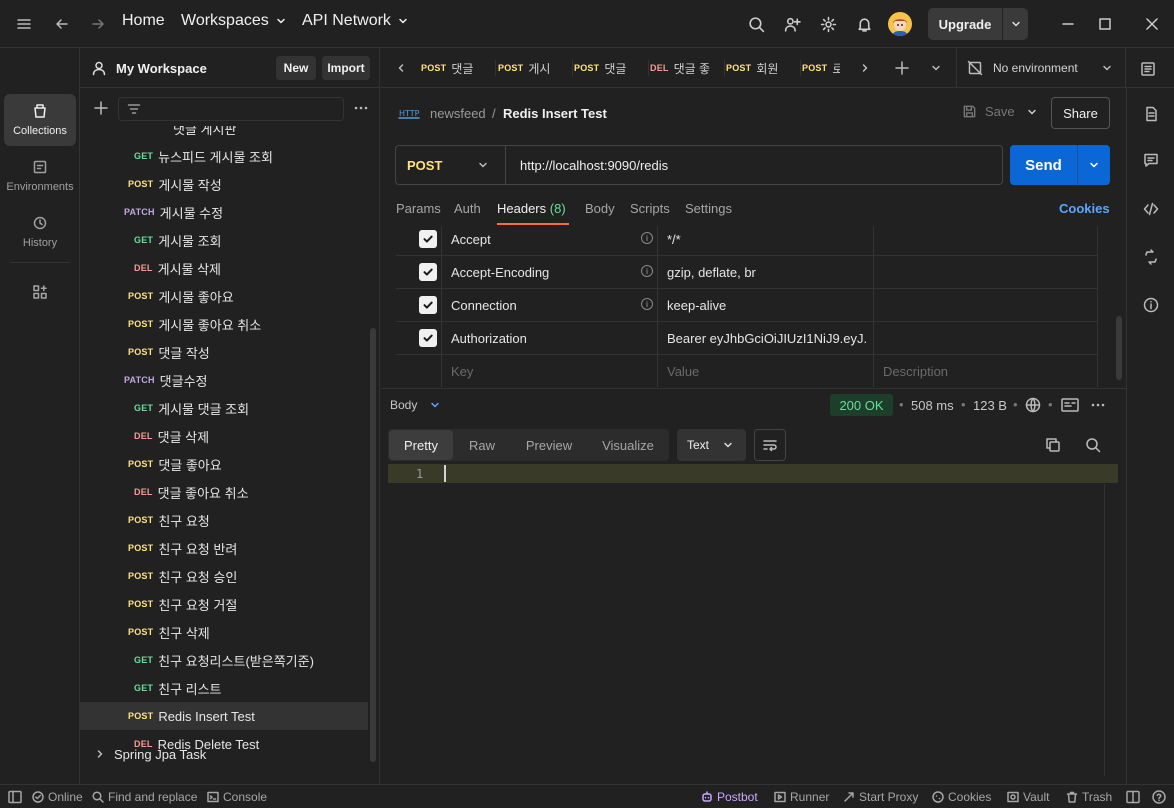 This screenshot has height=808, width=1174. I want to click on sidebar-request-item: DEL 댓글 삭제, so click(224, 436).